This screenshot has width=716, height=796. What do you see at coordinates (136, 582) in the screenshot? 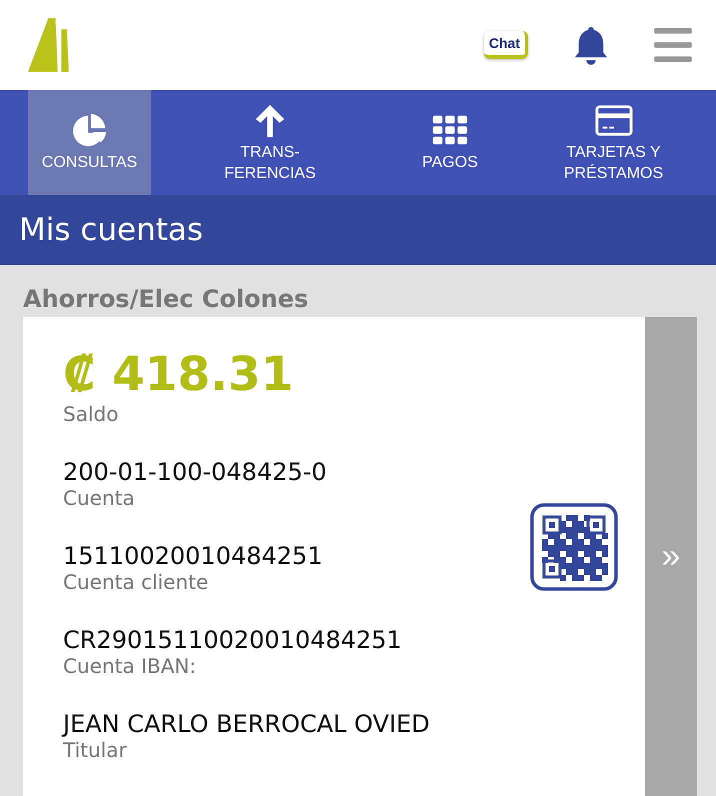
I see `field-label: Cuenta cliente` at bounding box center [136, 582].